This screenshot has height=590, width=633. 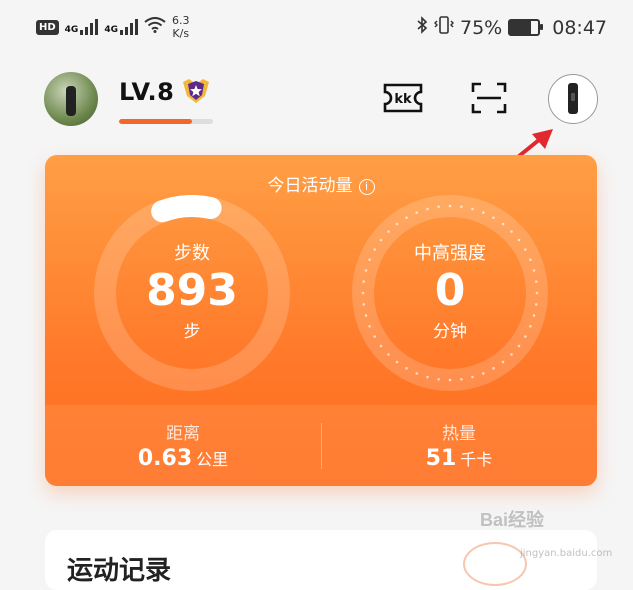 What do you see at coordinates (366, 187) in the screenshot?
I see `info-icon: i` at bounding box center [366, 187].